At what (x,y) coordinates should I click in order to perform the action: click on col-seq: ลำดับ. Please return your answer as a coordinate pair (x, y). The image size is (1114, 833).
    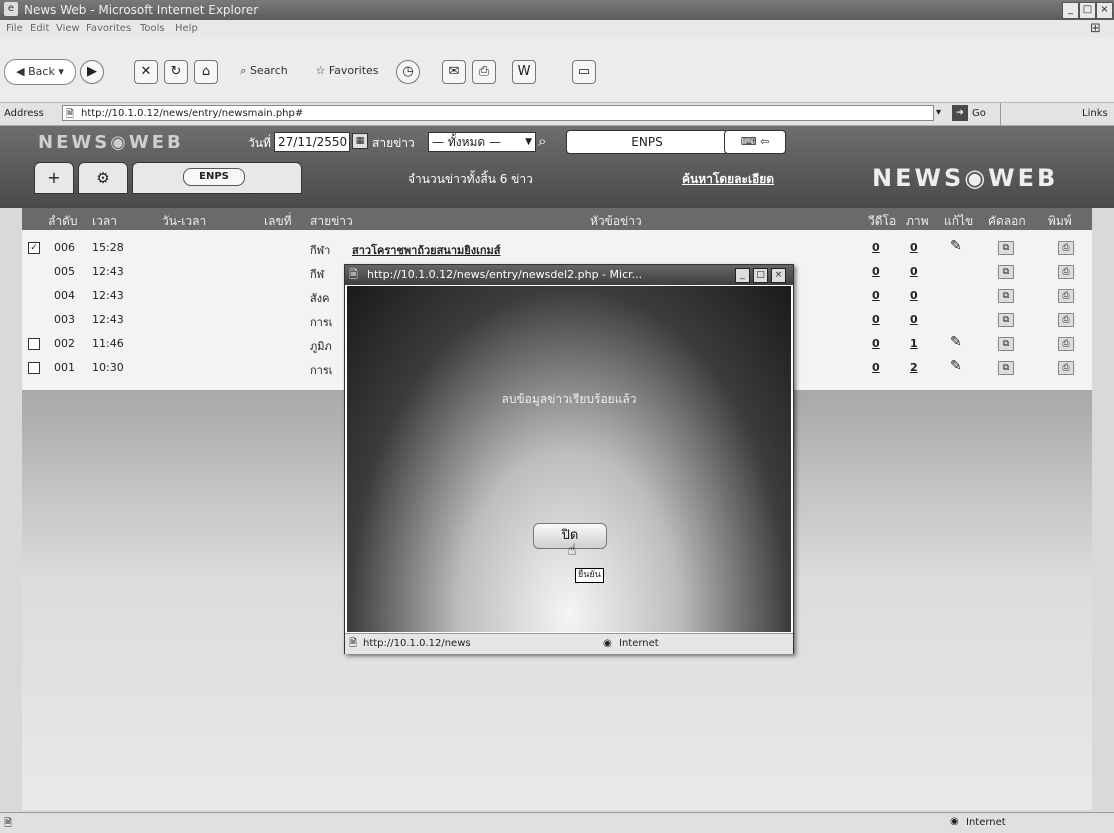
    Looking at the image, I should click on (63, 221).